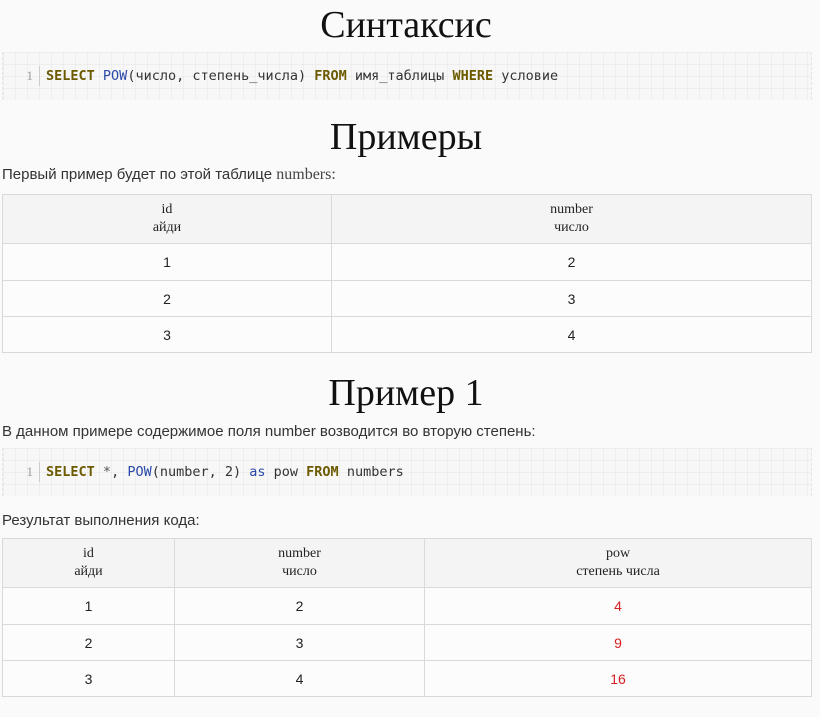 This screenshot has height=717, width=820. I want to click on code-token: *, so click(107, 472).